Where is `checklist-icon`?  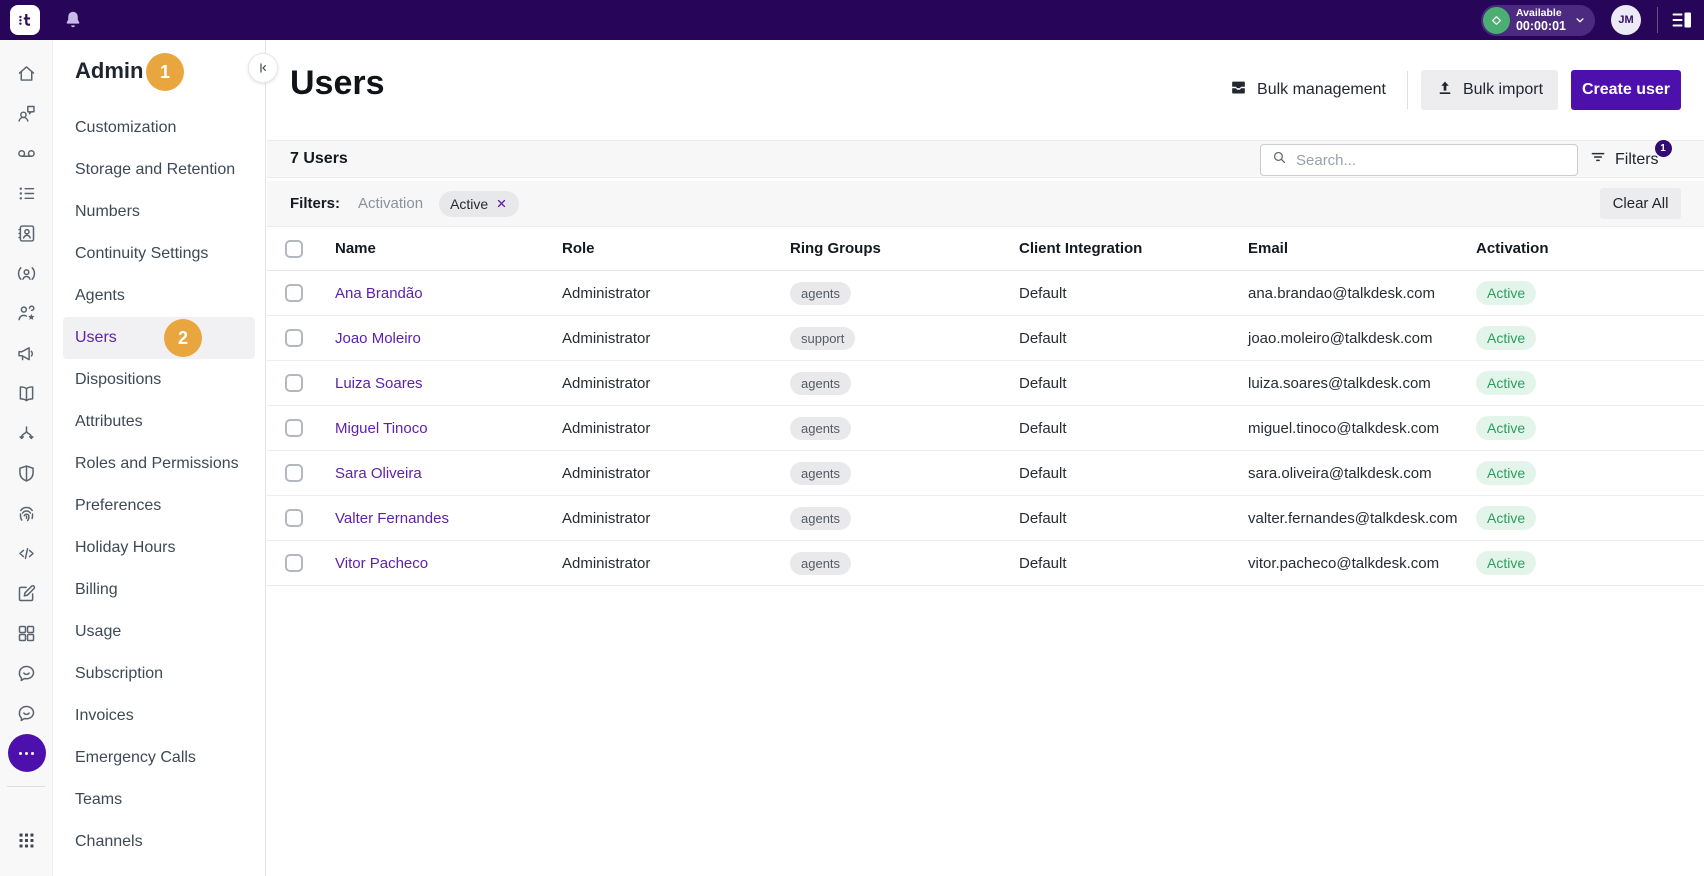
checklist-icon is located at coordinates (26, 193).